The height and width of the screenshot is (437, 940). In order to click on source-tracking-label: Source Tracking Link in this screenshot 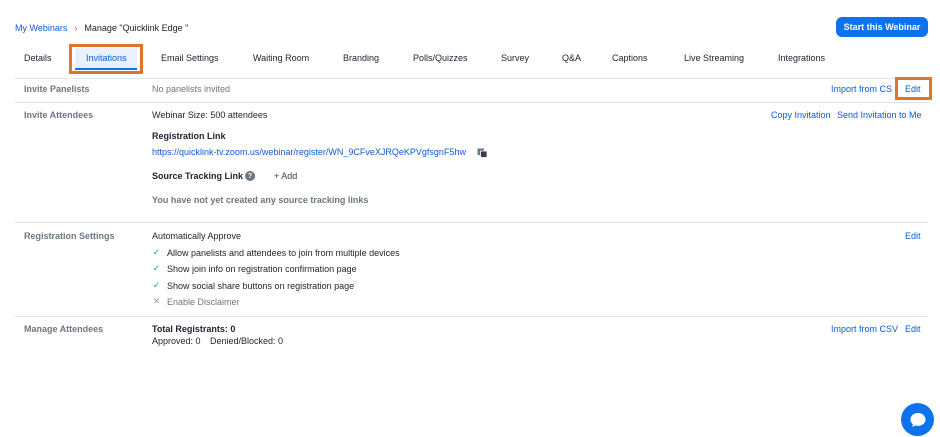, I will do `click(198, 176)`.